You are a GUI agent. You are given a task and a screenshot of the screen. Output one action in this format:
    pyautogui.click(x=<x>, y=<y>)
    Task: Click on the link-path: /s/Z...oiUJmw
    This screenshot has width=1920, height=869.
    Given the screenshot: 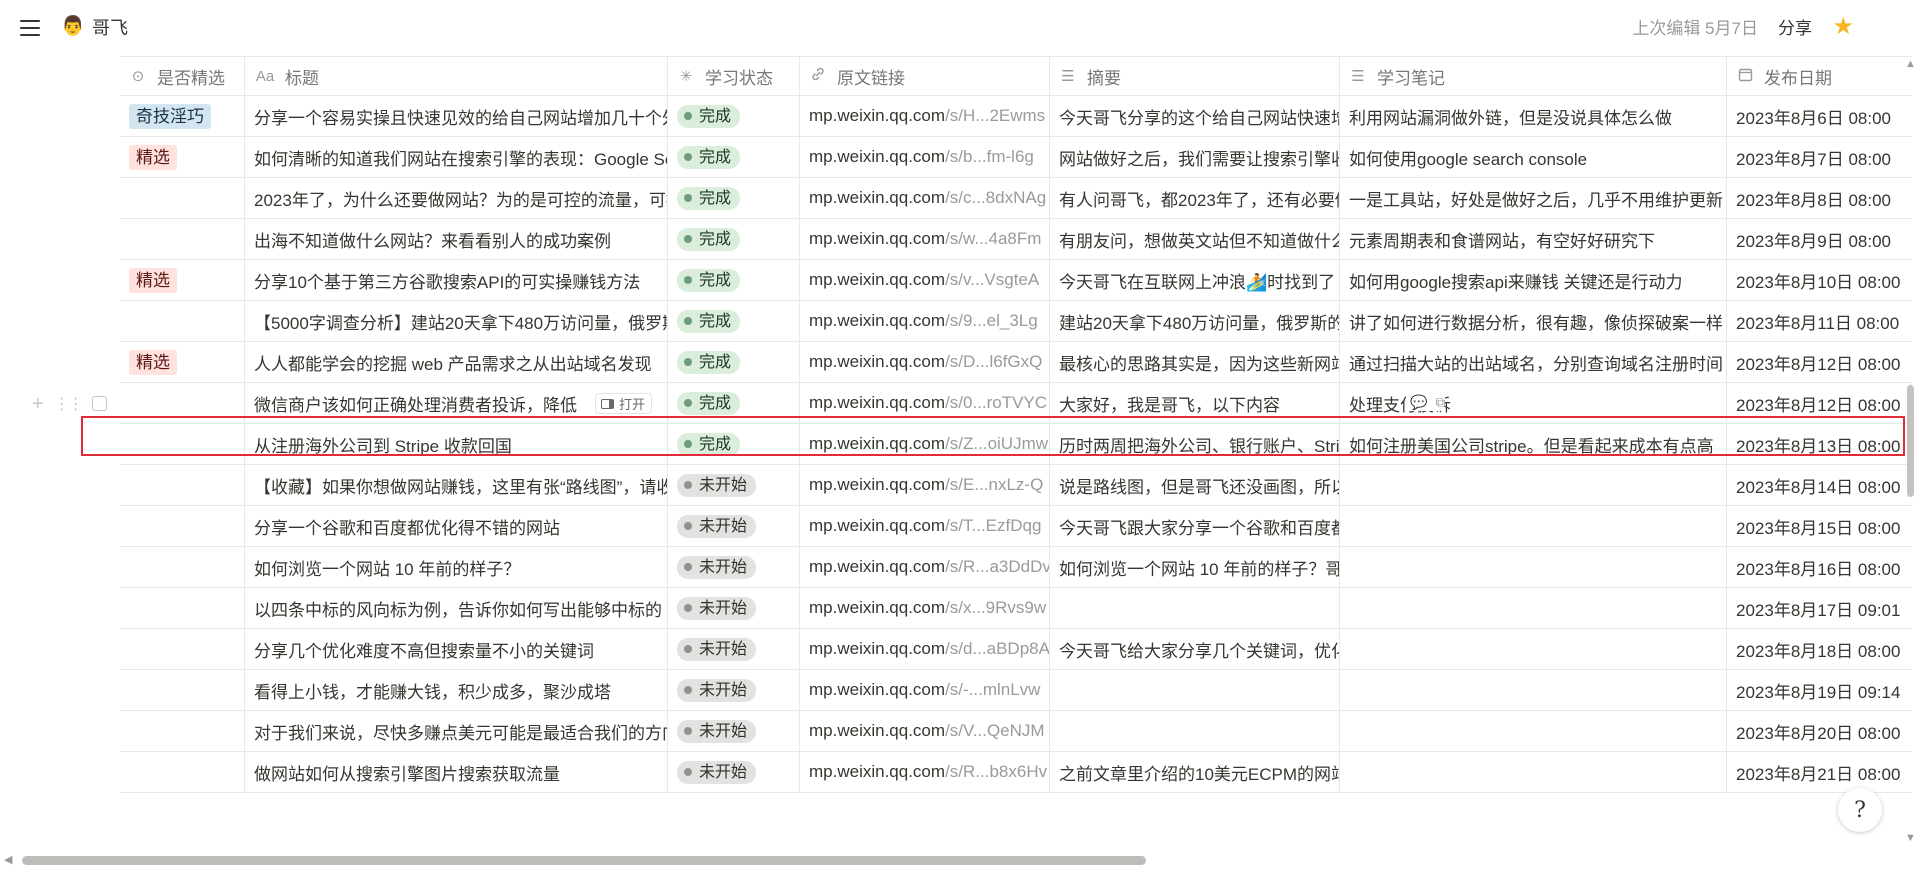 What is the action you would take?
    pyautogui.click(x=996, y=444)
    